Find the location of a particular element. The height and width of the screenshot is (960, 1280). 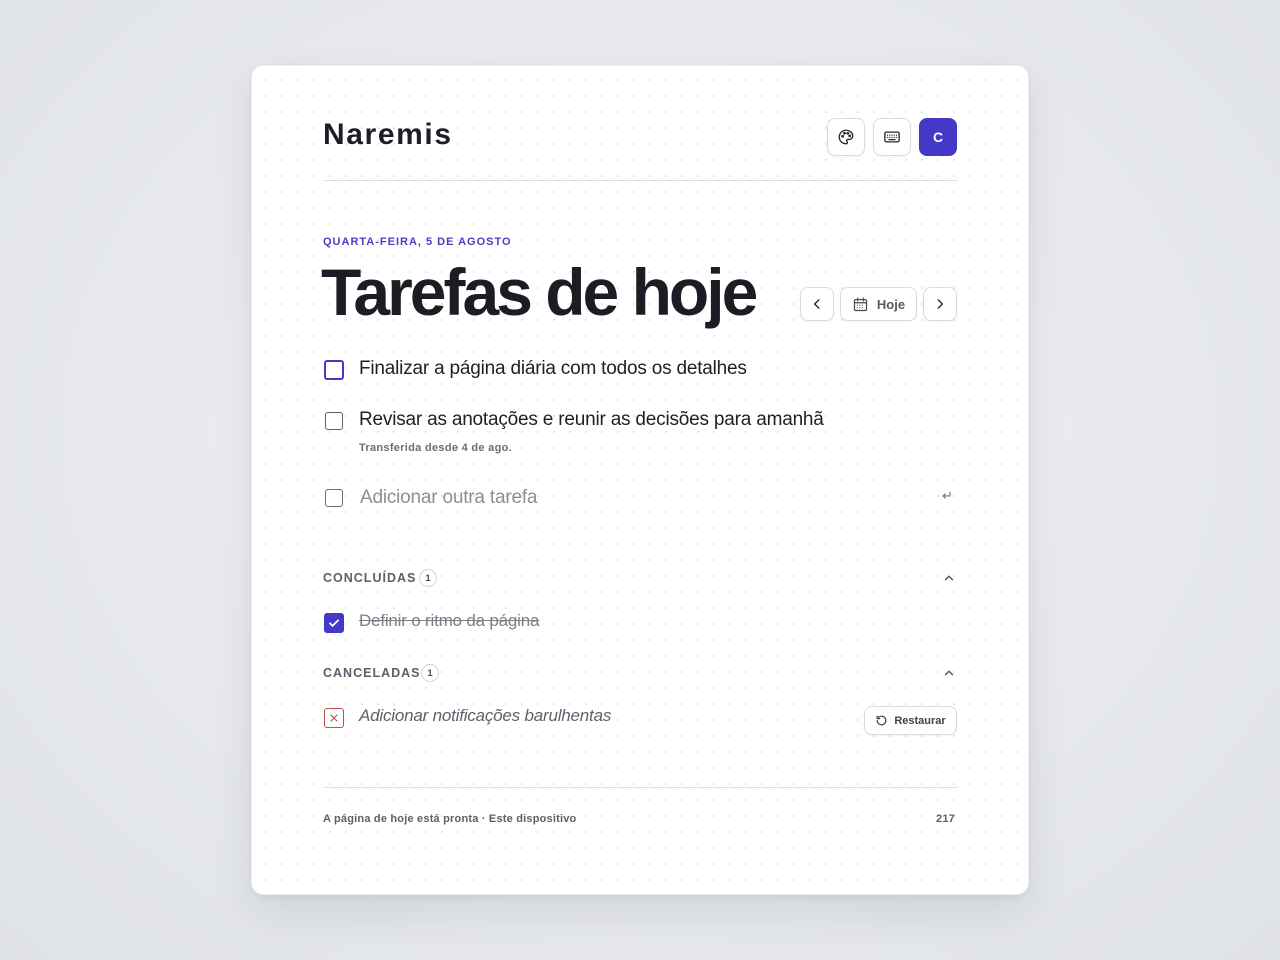

restore-button: Restaurar is located at coordinates (910, 720).